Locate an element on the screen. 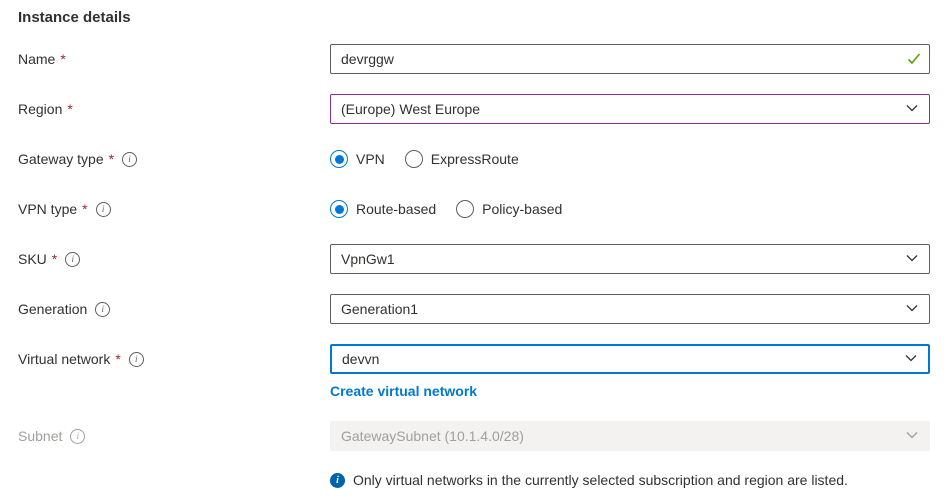 This screenshot has width=948, height=504. valid-check-icon is located at coordinates (914, 60).